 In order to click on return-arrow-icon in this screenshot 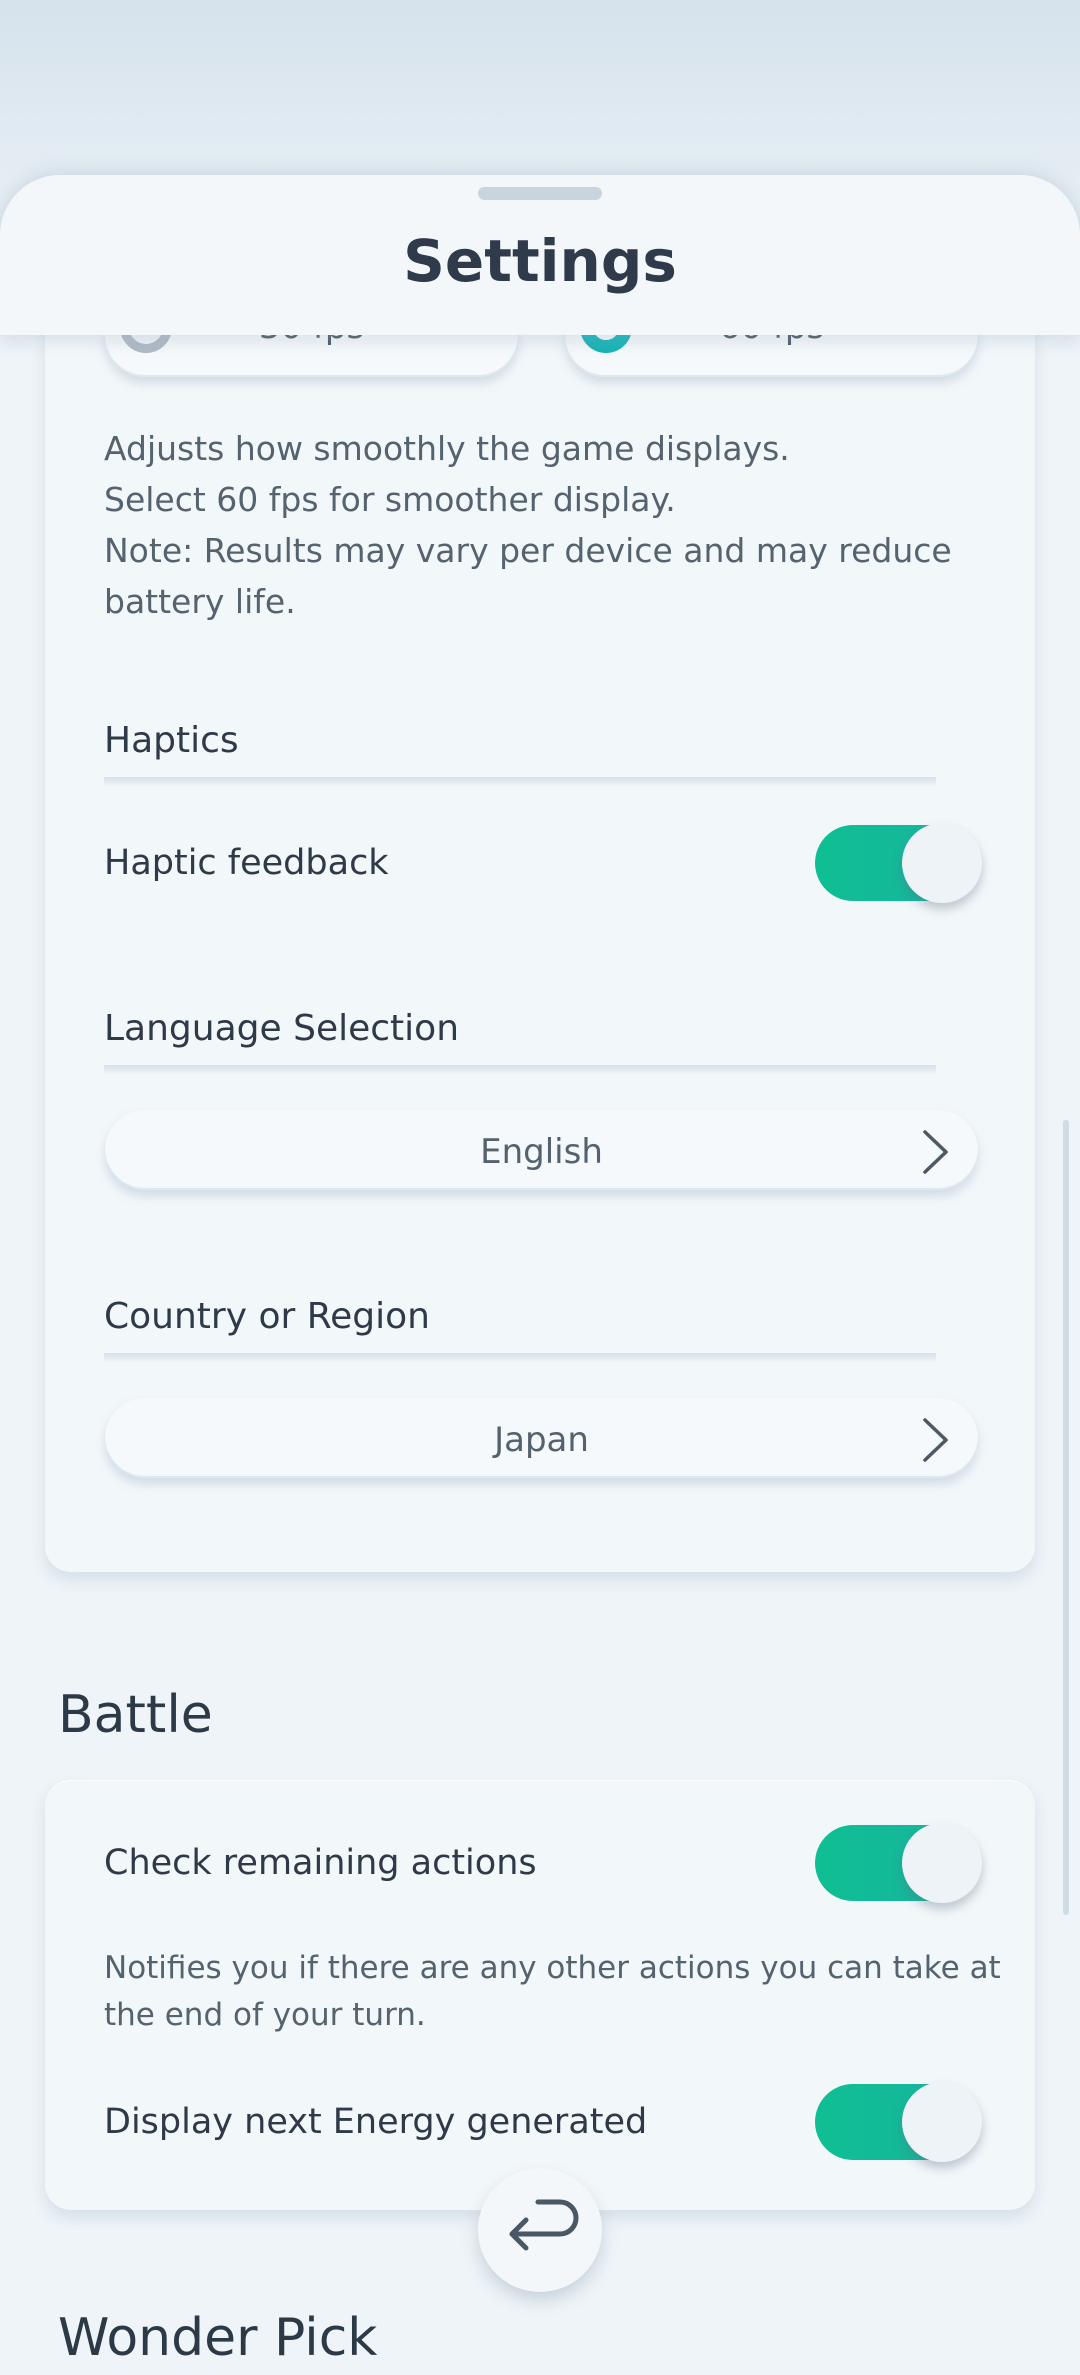, I will do `click(544, 2225)`.